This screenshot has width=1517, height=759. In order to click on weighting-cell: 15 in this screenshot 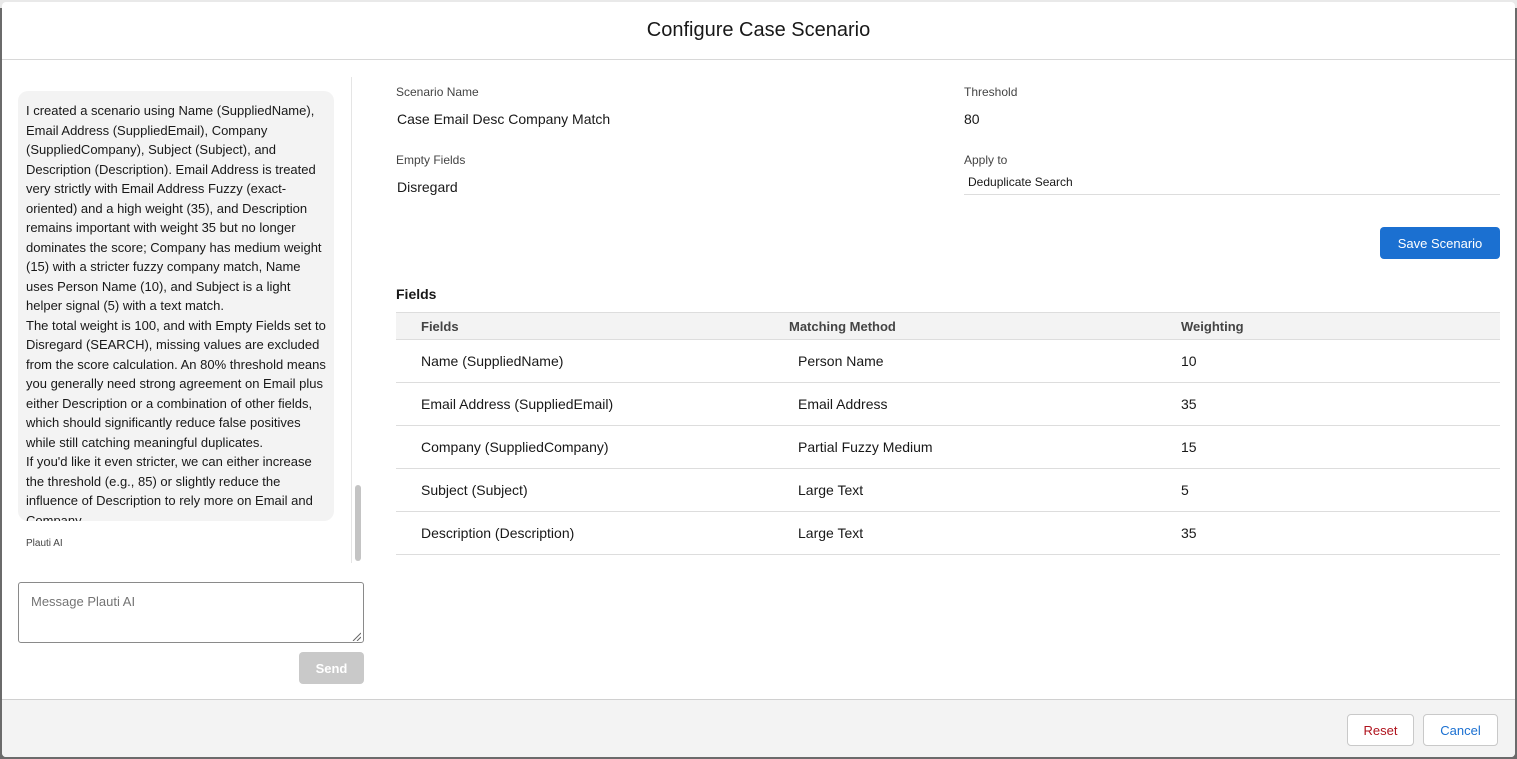, I will do `click(1340, 447)`.